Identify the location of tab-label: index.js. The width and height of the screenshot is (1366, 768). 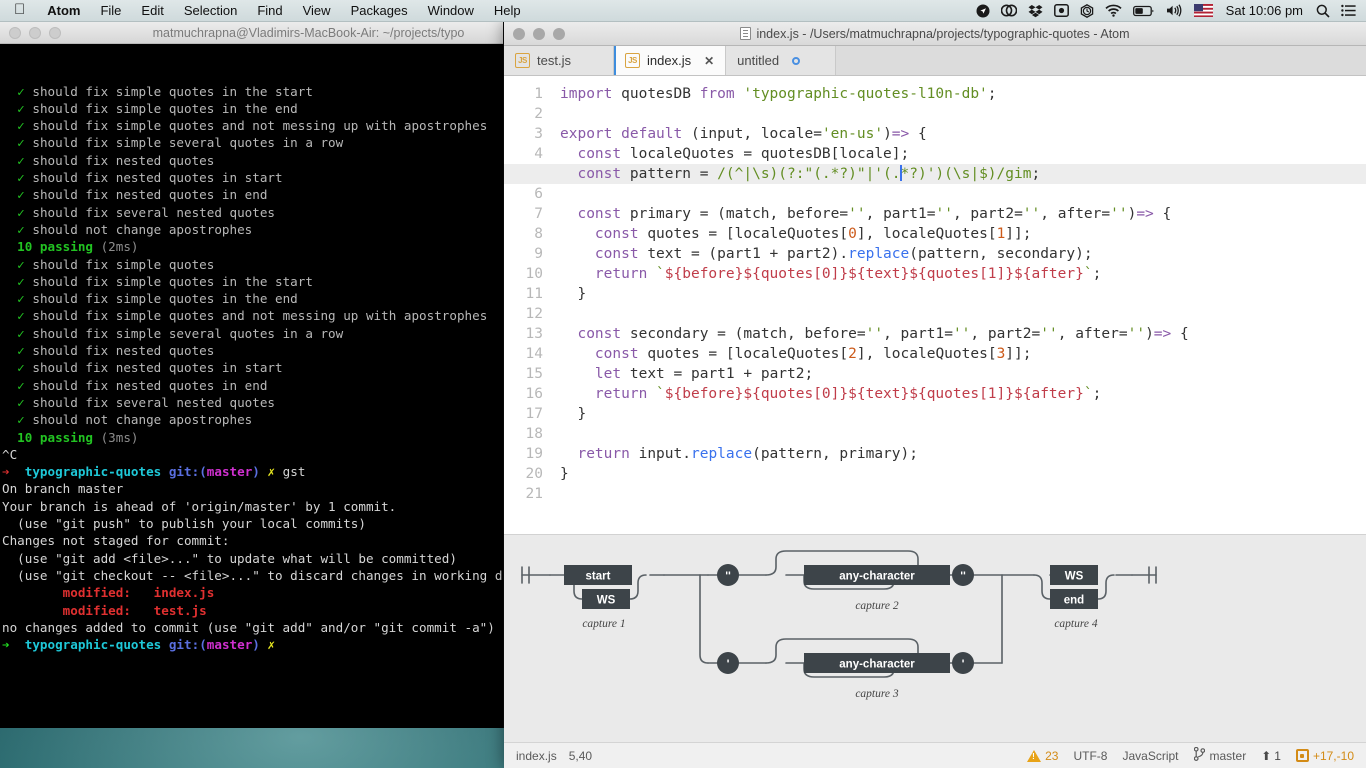
(669, 60).